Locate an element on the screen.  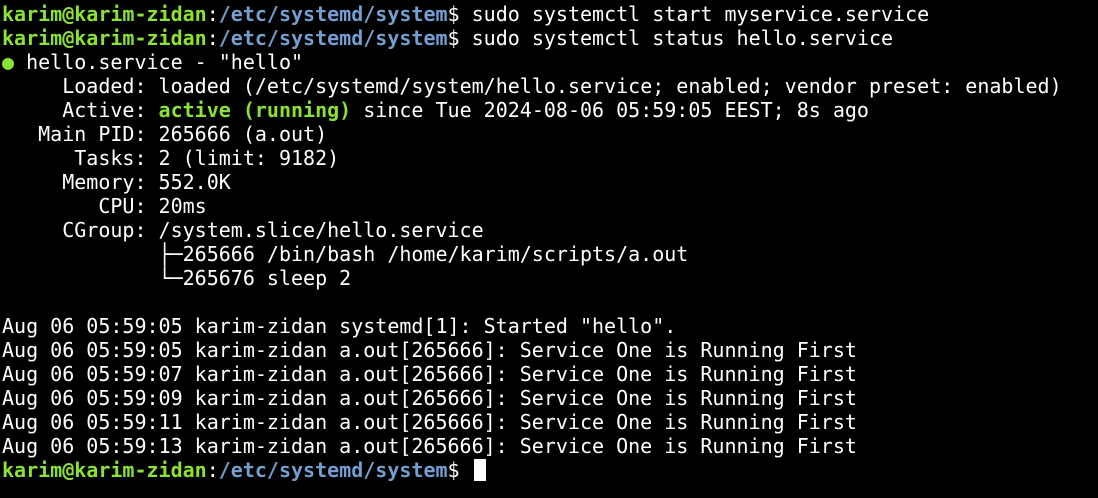
command-text: sudo systemctl start myservice.service is located at coordinates (700, 14).